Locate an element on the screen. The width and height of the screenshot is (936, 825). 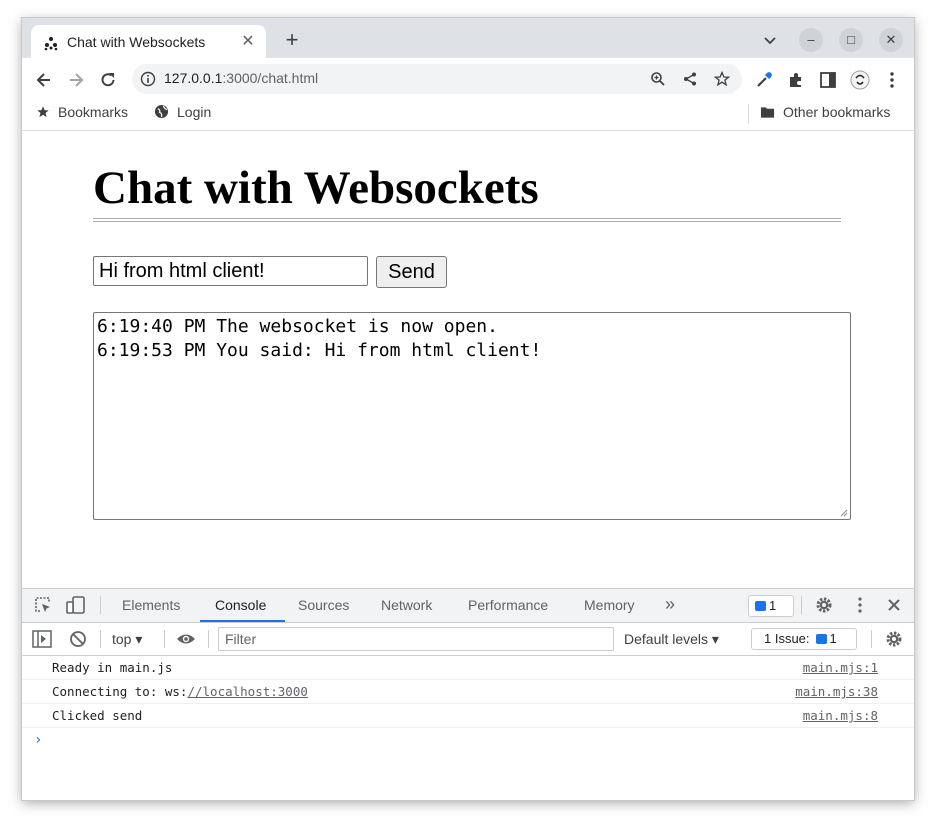
side-panel-icon is located at coordinates (828, 80).